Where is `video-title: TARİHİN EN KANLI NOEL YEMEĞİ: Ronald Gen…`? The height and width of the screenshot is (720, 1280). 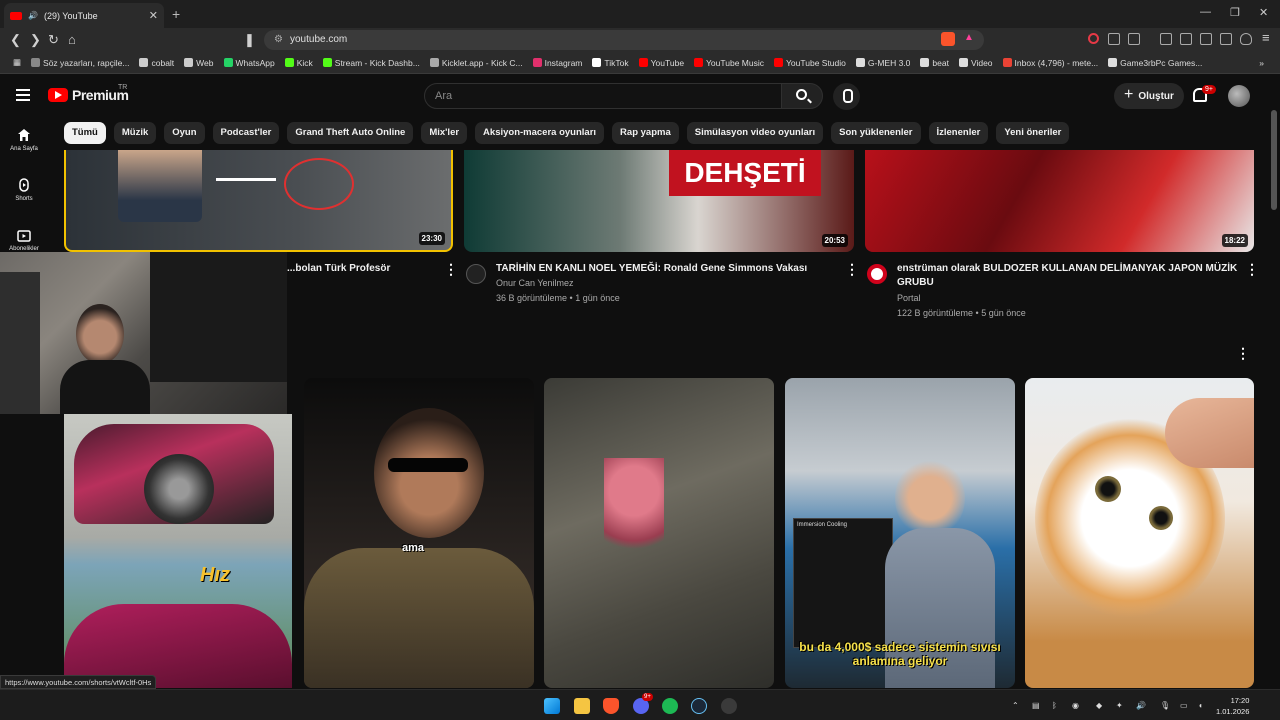
video-title: TARİHİN EN KANLI NOEL YEMEĞİ: Ronald Gen… is located at coordinates (666, 269).